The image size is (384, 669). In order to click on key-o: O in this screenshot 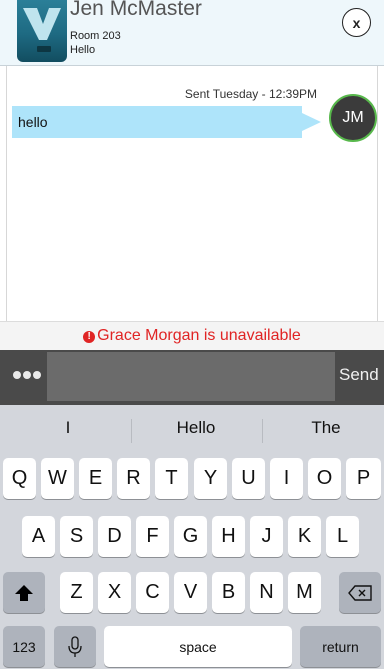, I will do `click(324, 478)`.